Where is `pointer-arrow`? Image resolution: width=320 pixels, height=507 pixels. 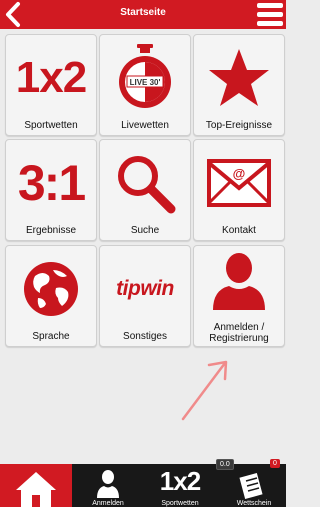
pointer-arrow is located at coordinates (204, 390).